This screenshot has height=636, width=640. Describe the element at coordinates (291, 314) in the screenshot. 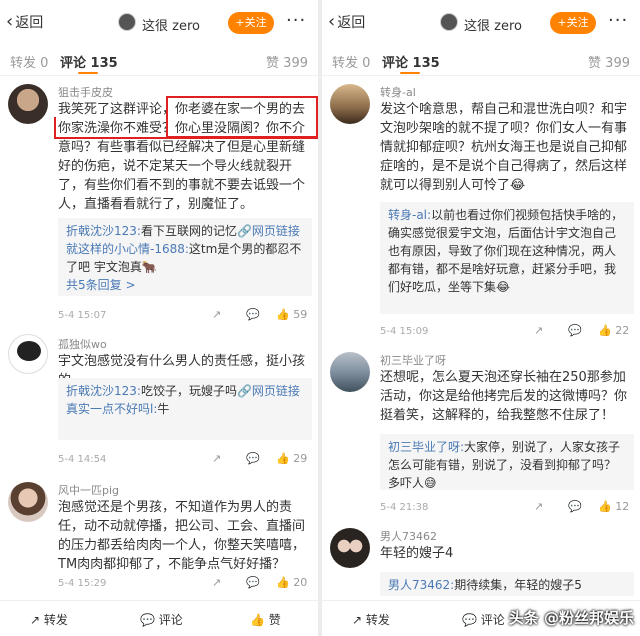

I see `like-button: 👍 59` at that location.